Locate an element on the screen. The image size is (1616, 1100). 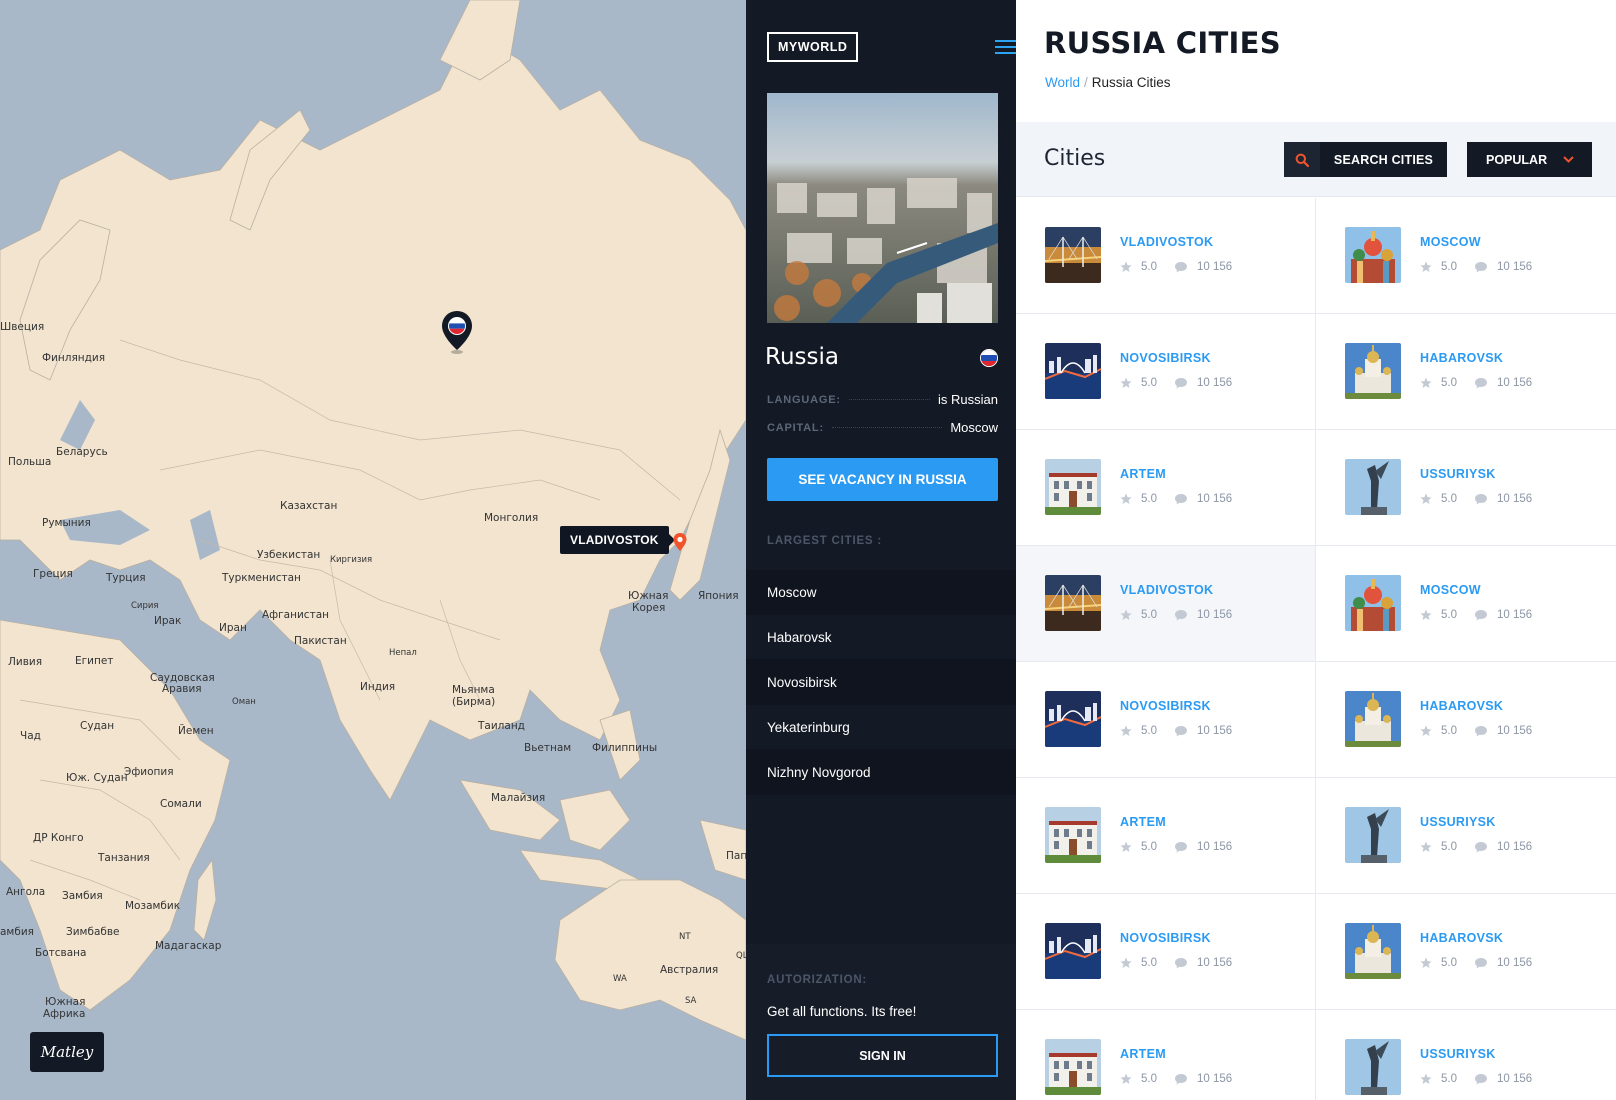
country-photo is located at coordinates (882, 208).